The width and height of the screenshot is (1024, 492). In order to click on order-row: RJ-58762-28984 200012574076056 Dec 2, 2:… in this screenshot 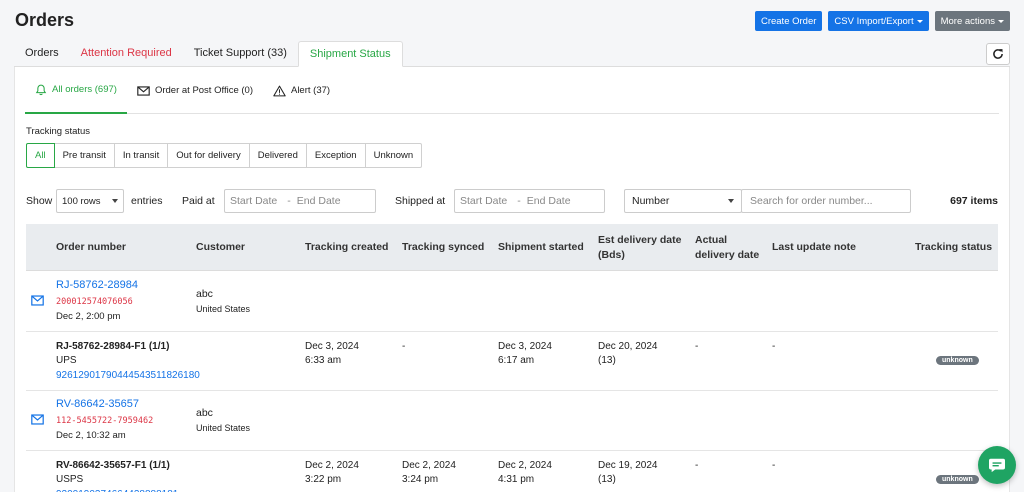, I will do `click(512, 302)`.